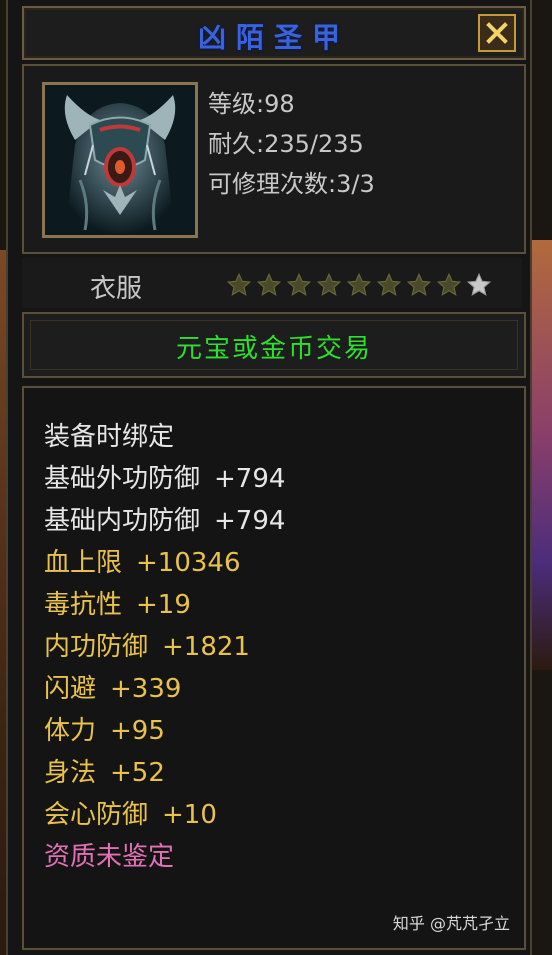 The height and width of the screenshot is (955, 552). Describe the element at coordinates (104, 770) in the screenshot. I see `attribute-row: 身法 +52` at that location.